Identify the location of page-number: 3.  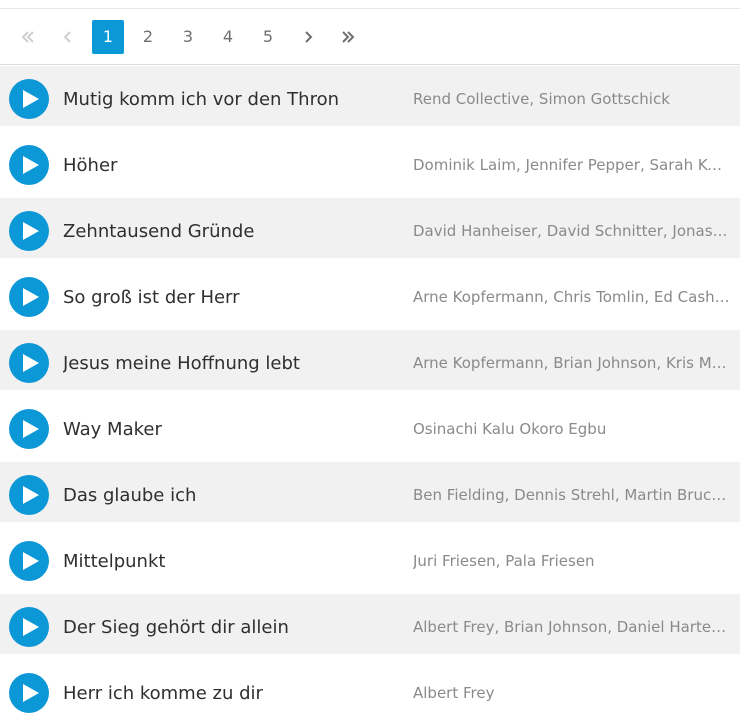
(188, 36).